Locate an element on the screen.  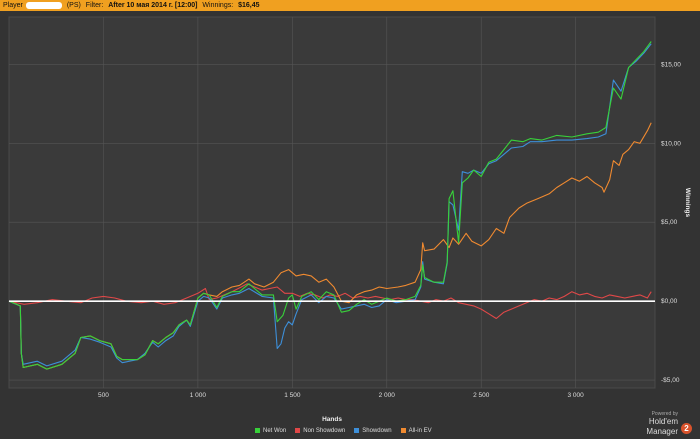
x-axis-title: Hands is located at coordinates (332, 419).